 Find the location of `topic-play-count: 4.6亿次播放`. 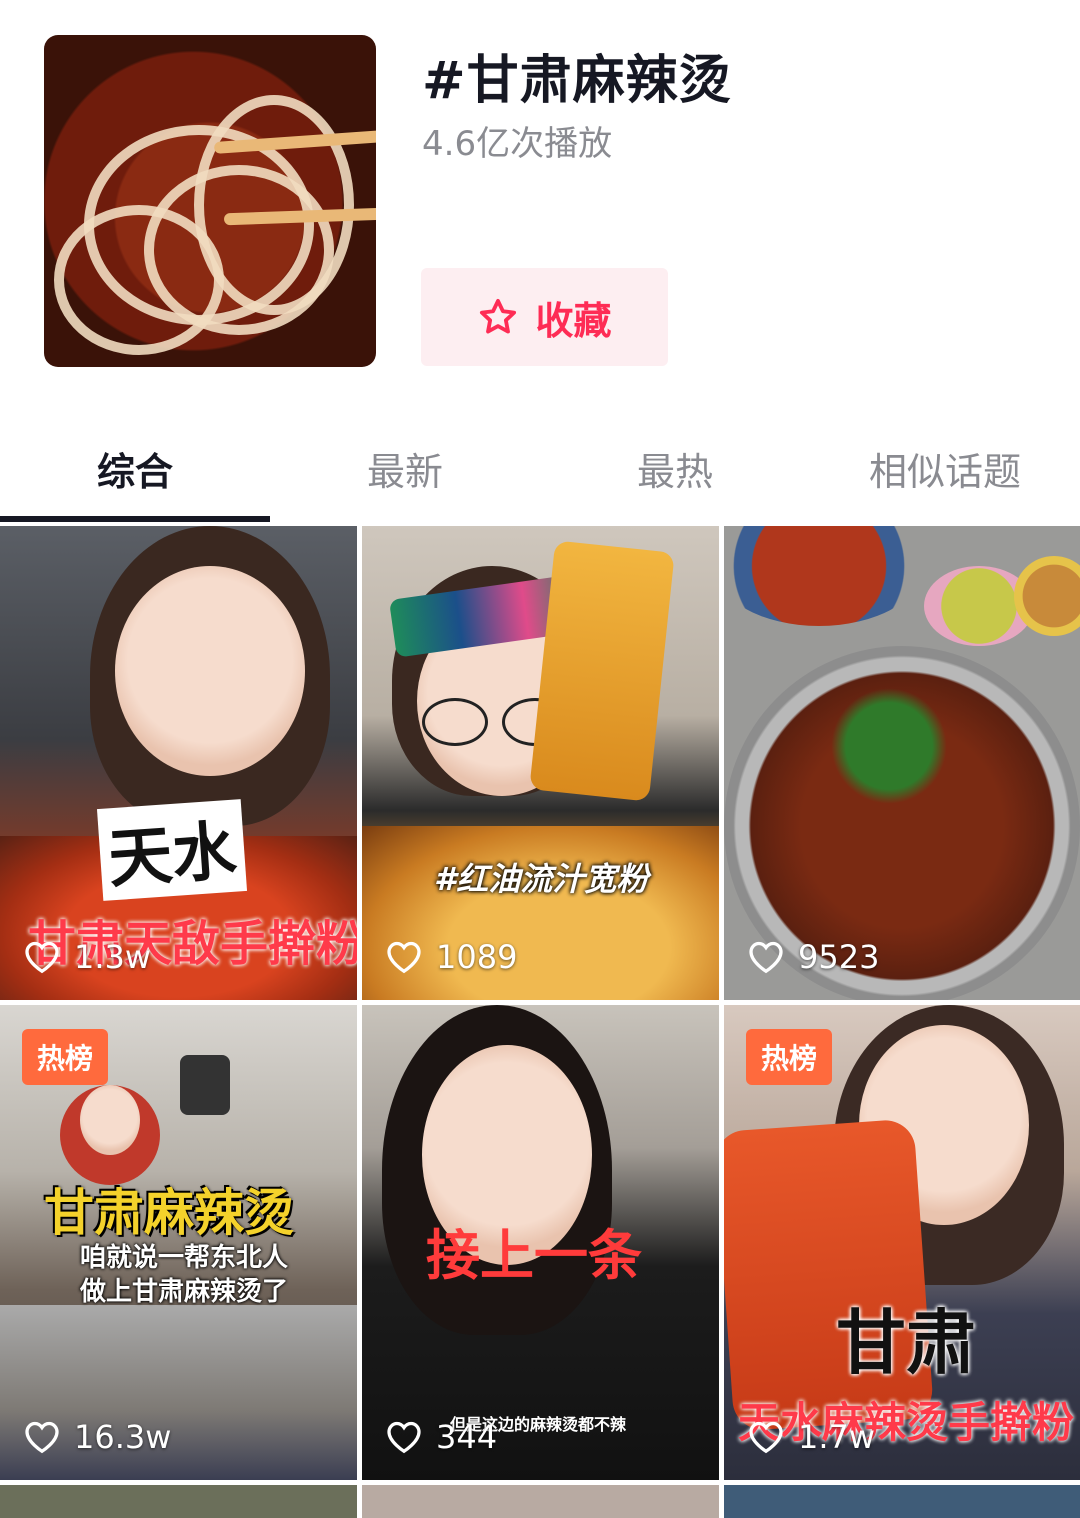

topic-play-count: 4.6亿次播放 is located at coordinates (517, 144).